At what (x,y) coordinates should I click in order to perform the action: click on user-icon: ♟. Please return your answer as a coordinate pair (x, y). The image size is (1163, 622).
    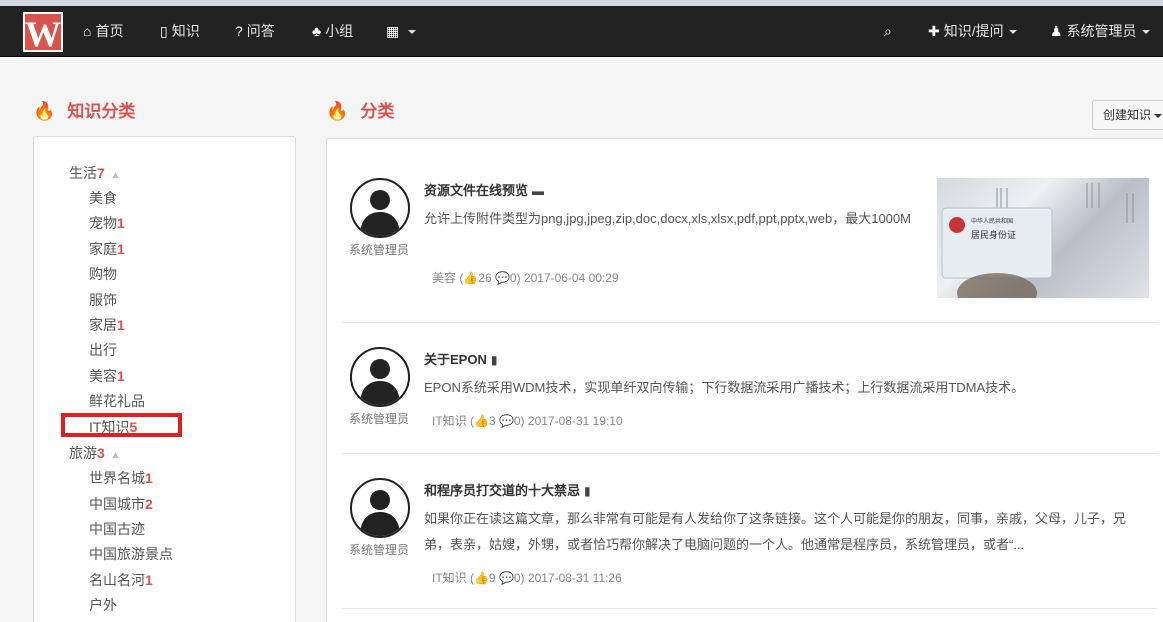
    Looking at the image, I should click on (1056, 31).